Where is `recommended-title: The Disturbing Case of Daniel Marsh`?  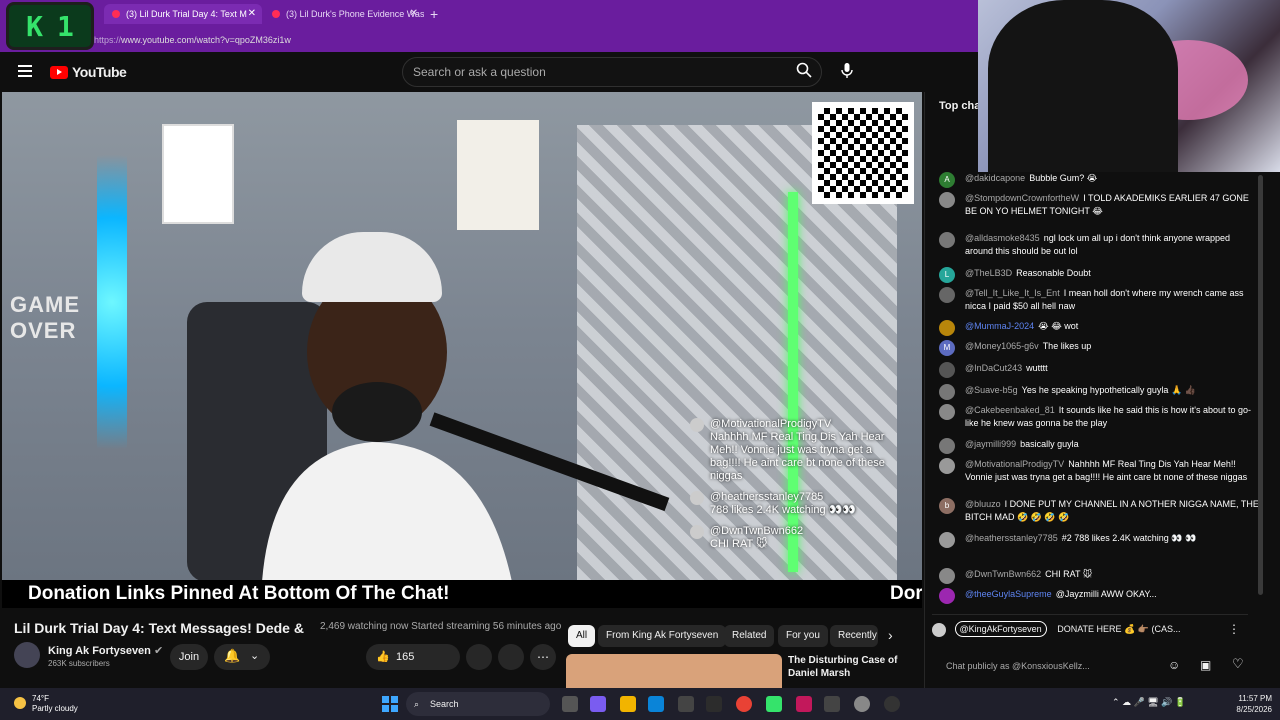 recommended-title: The Disturbing Case of Daniel Marsh is located at coordinates (853, 667).